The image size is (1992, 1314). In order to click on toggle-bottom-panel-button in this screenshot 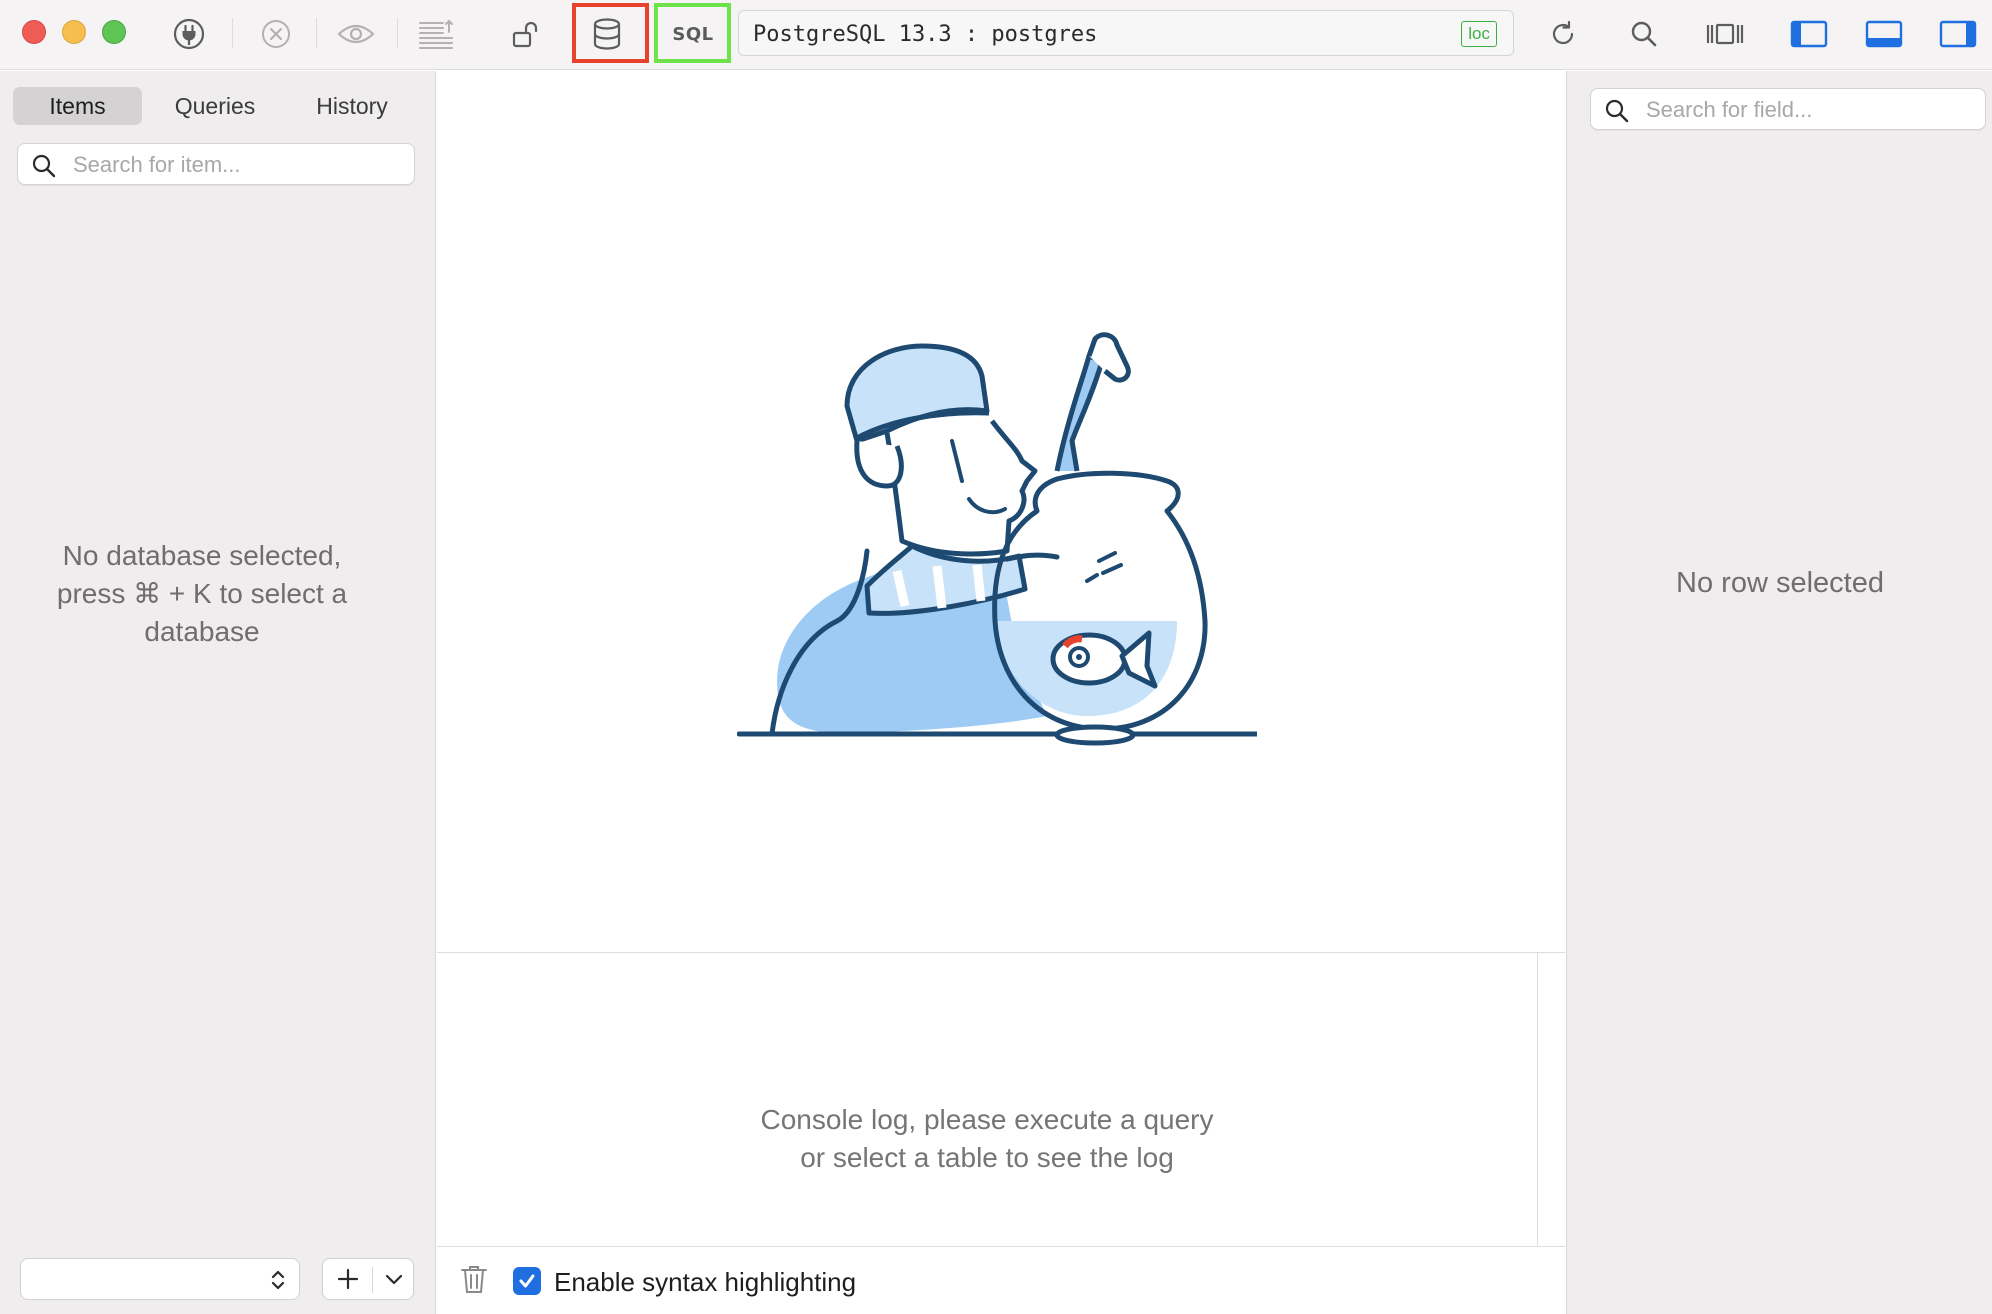, I will do `click(1884, 34)`.